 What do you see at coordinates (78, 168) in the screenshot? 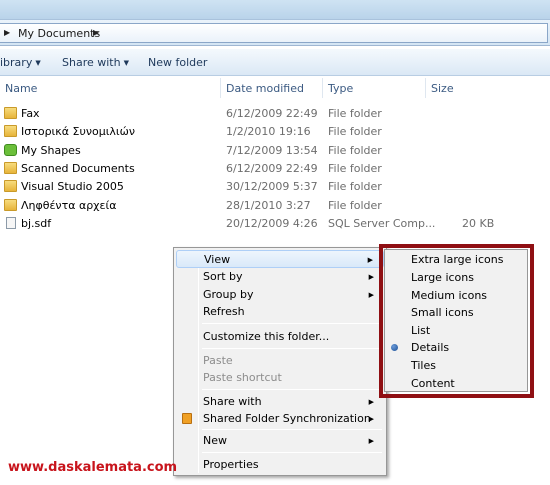
I see `file-name: Scanned Documents` at bounding box center [78, 168].